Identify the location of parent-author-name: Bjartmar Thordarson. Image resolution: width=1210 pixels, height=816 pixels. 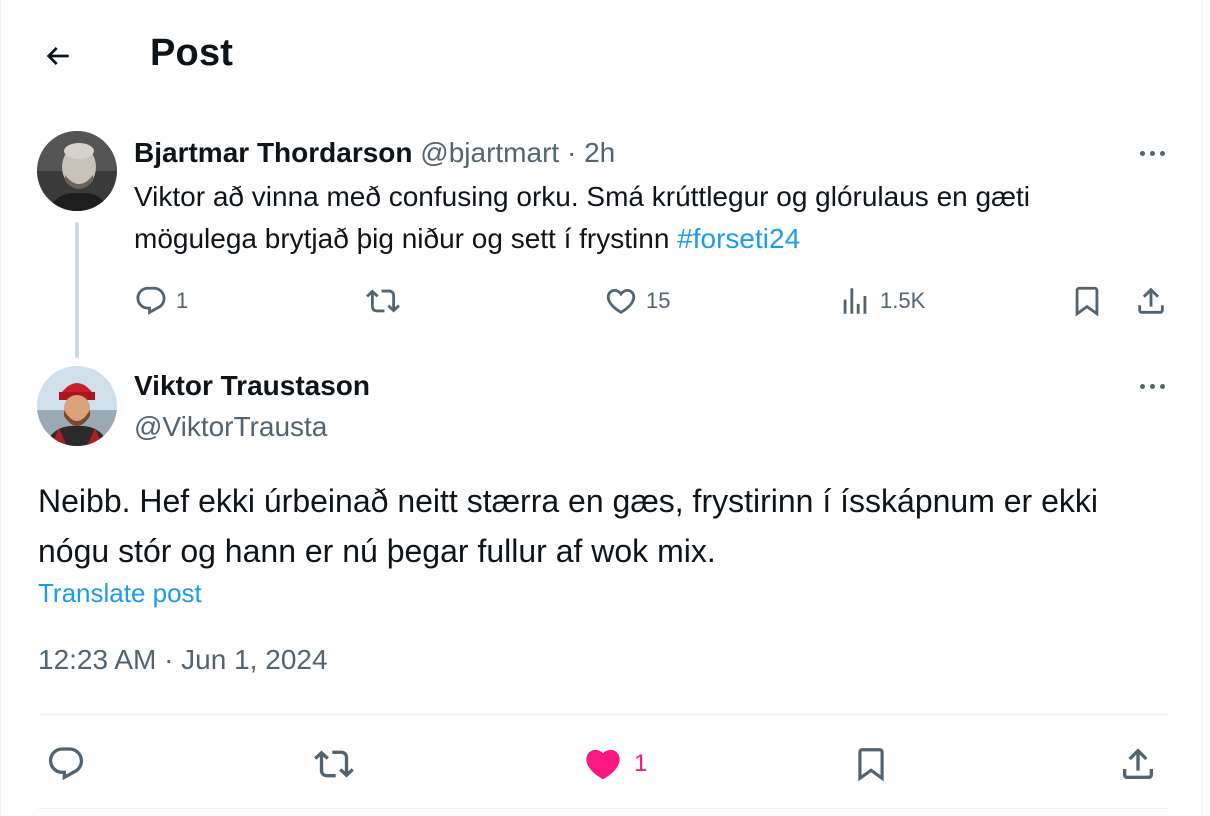
(273, 152).